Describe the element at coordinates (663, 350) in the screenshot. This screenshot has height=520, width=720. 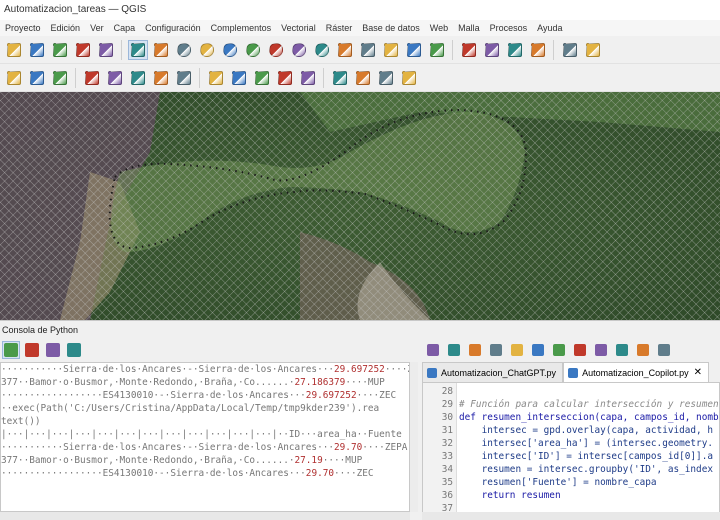
I see `code-hint-button` at that location.